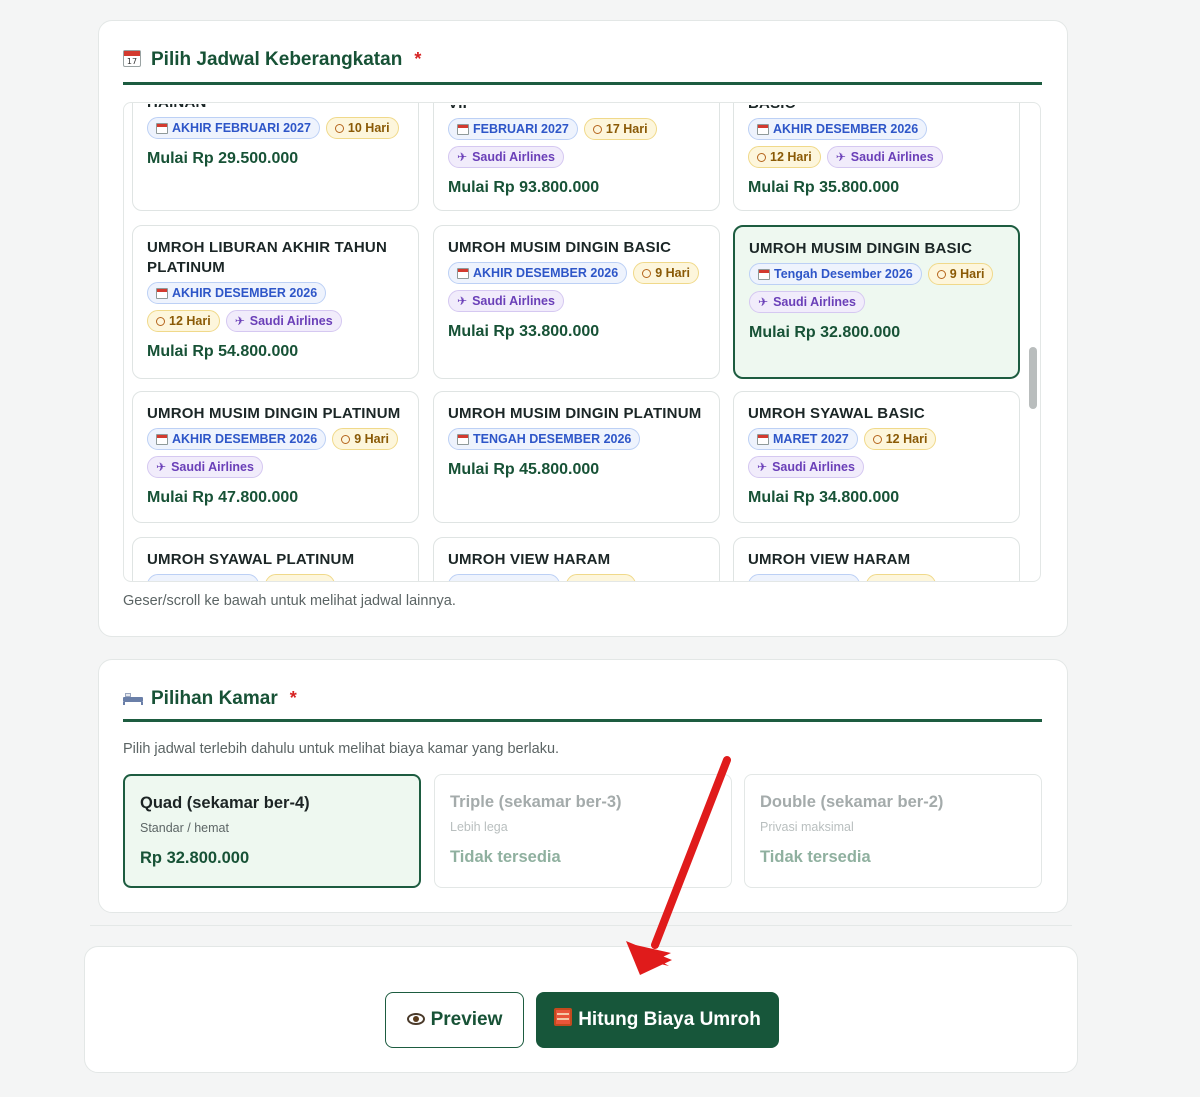 This screenshot has width=1200, height=1097. What do you see at coordinates (524, 469) in the screenshot?
I see `package-price: Mulai Rp 45.800.000` at bounding box center [524, 469].